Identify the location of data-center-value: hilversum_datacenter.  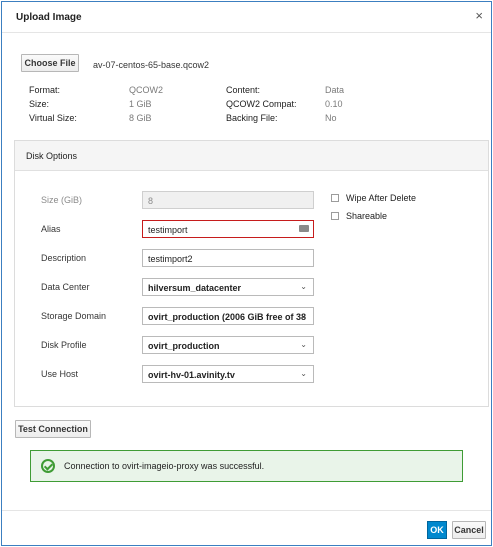
(195, 288).